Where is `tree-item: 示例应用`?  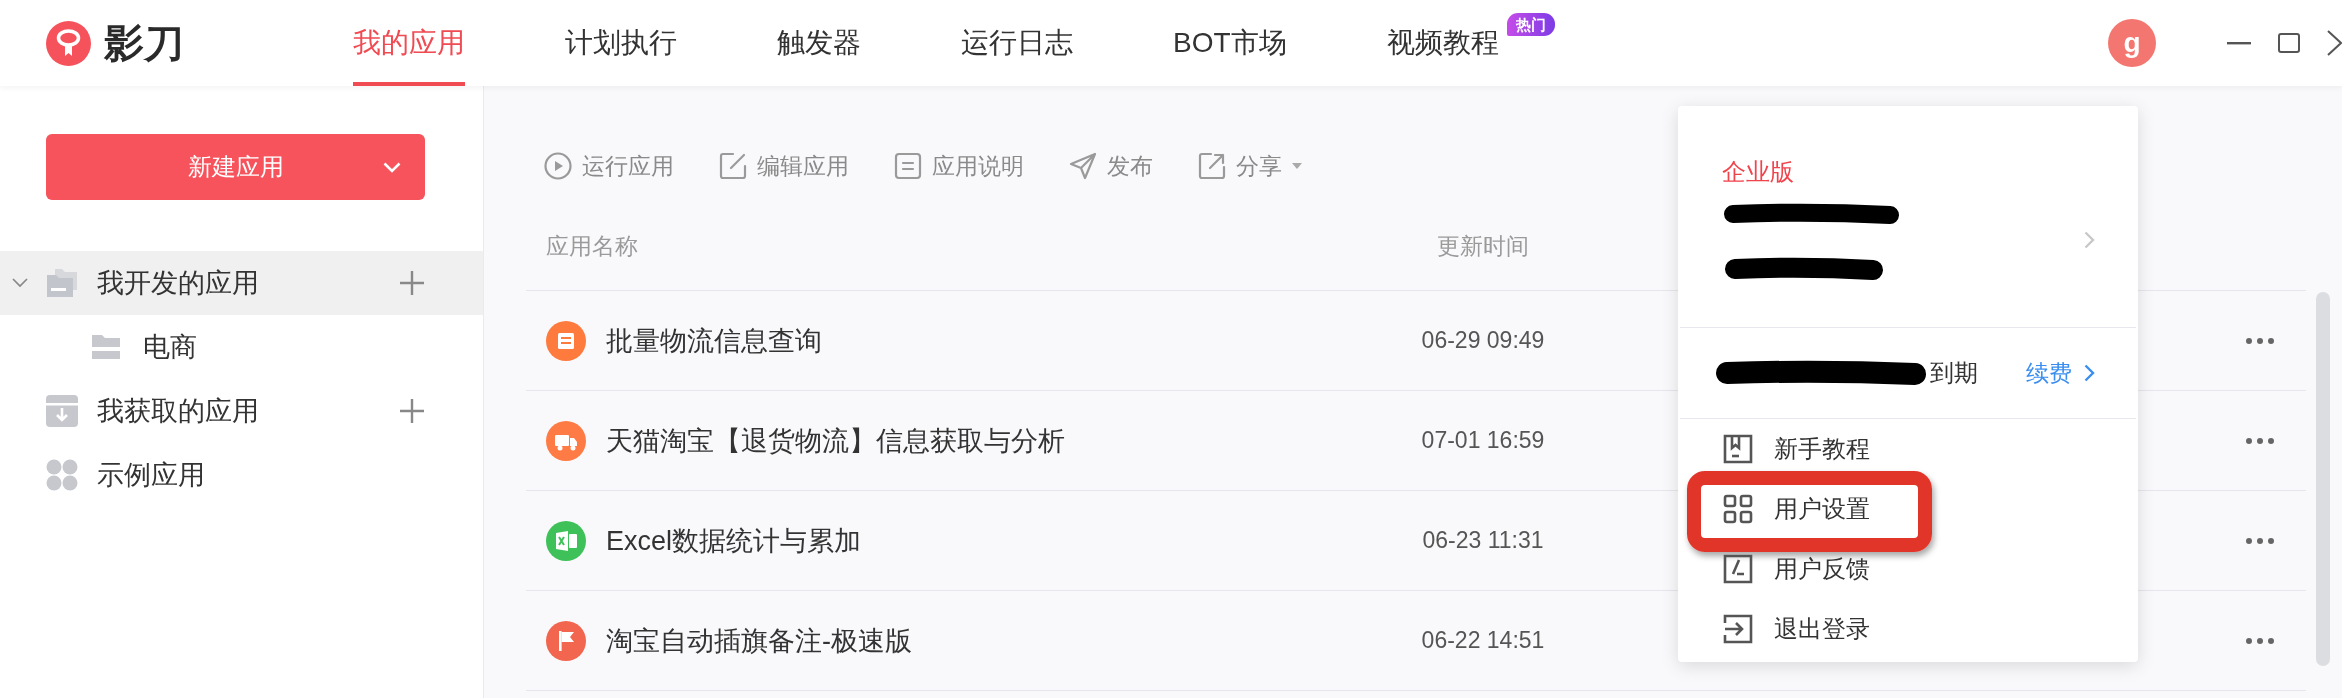 tree-item: 示例应用 is located at coordinates (241, 475).